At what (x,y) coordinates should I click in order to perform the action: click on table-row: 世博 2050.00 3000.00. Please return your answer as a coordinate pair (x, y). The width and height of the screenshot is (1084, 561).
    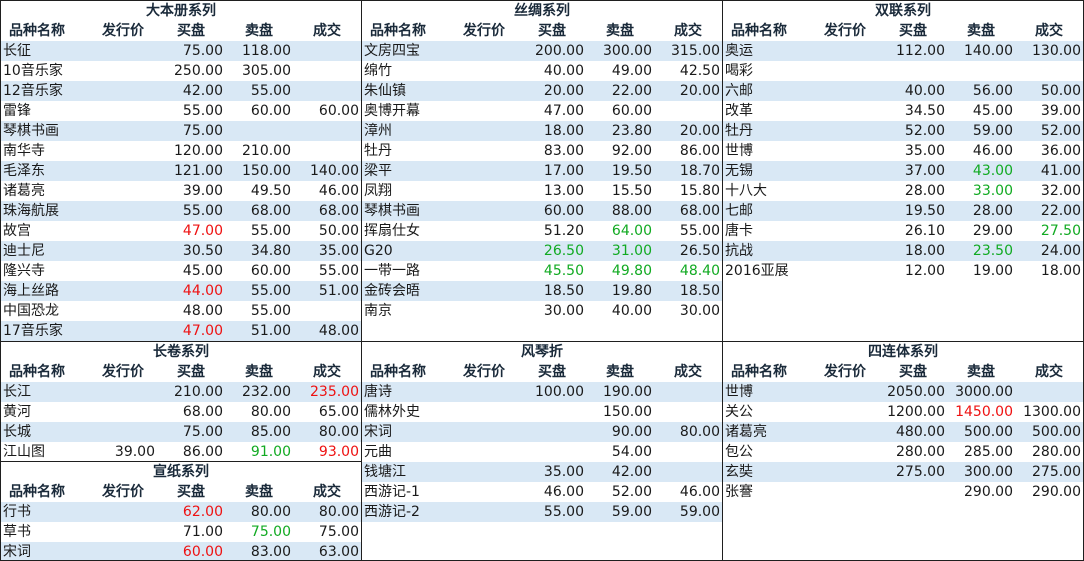
    Looking at the image, I should click on (903, 392).